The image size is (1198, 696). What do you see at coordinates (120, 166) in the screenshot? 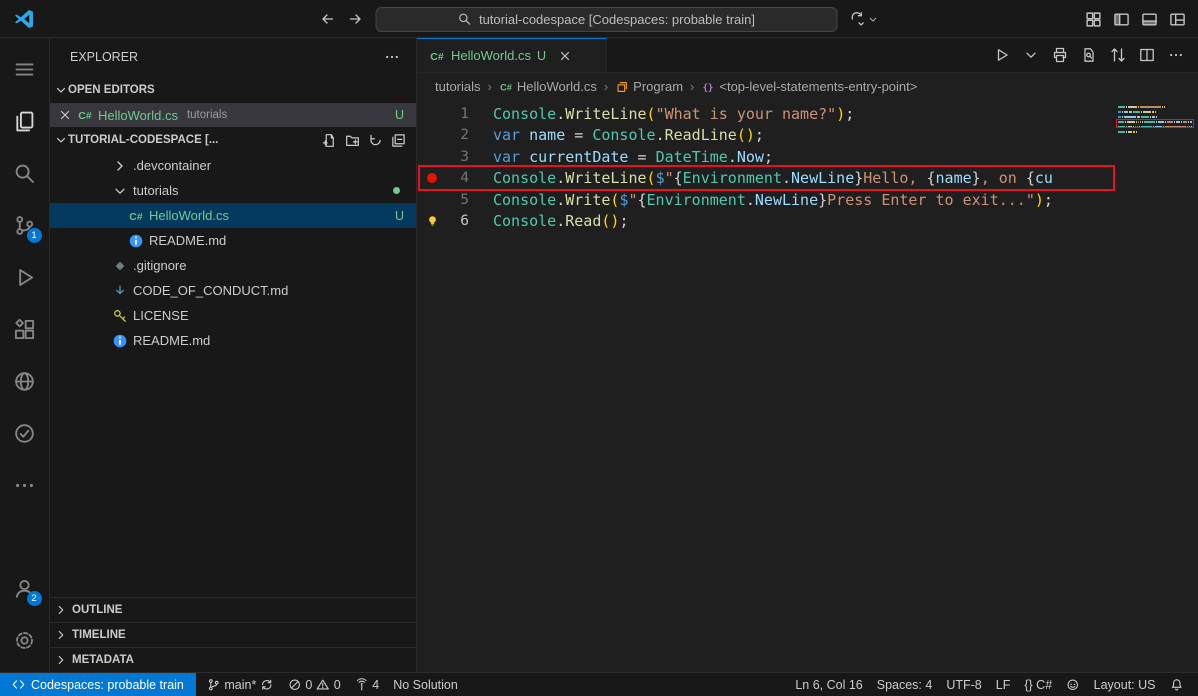
I see `chevron-right-icon` at bounding box center [120, 166].